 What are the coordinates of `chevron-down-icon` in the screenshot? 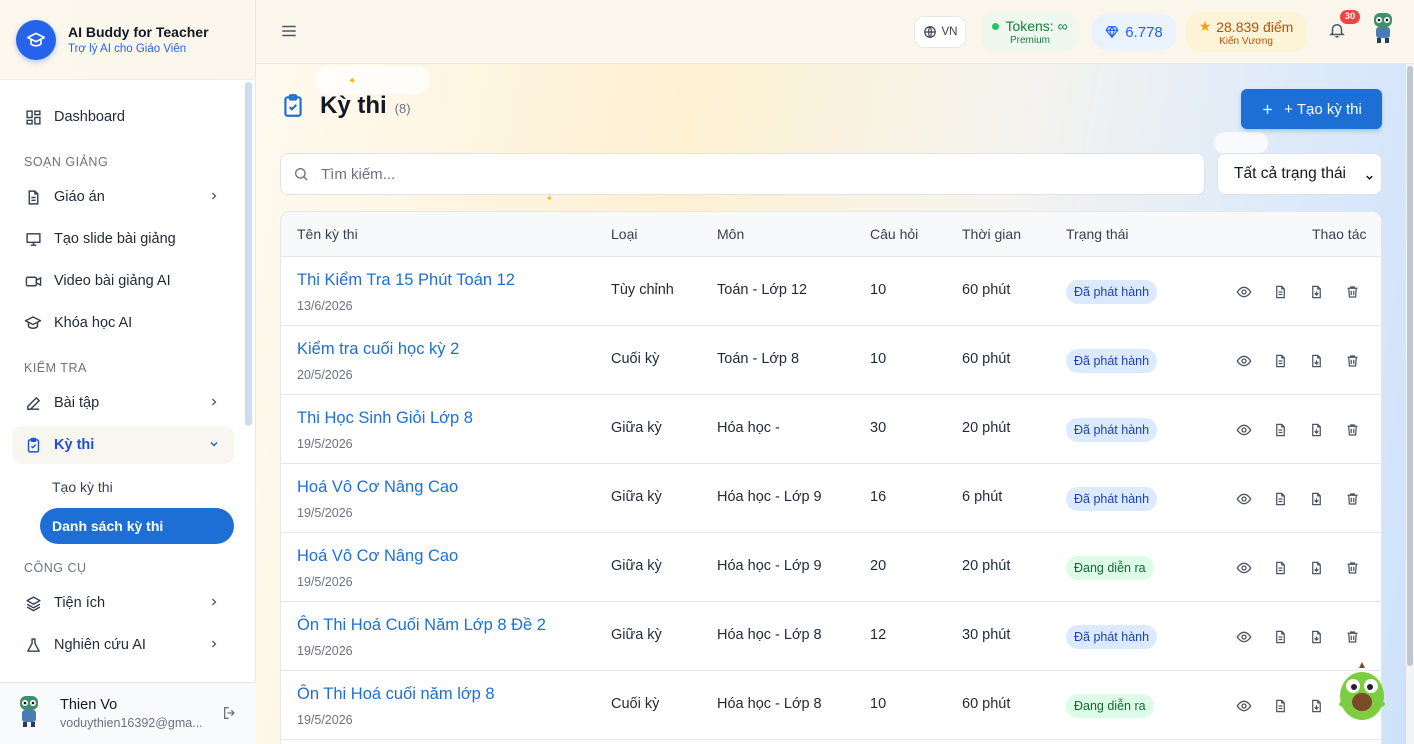 It's located at (1369, 179).